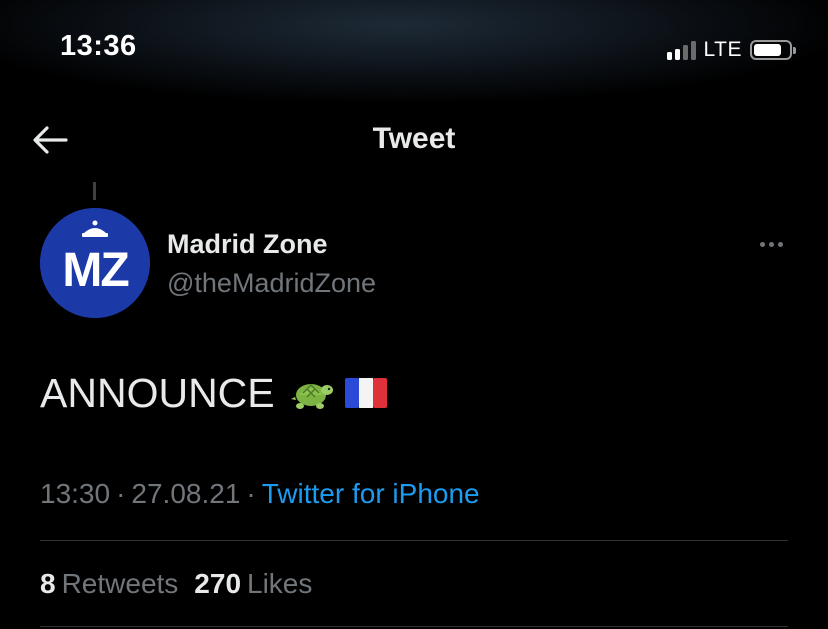 Image resolution: width=828 pixels, height=629 pixels. Describe the element at coordinates (311, 396) in the screenshot. I see `turtle-emoji-icon` at that location.